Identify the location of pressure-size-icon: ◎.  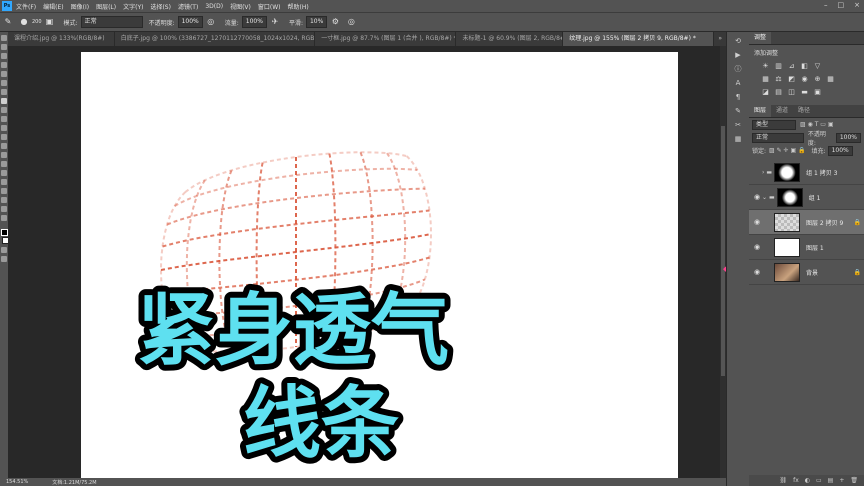
(351, 22).